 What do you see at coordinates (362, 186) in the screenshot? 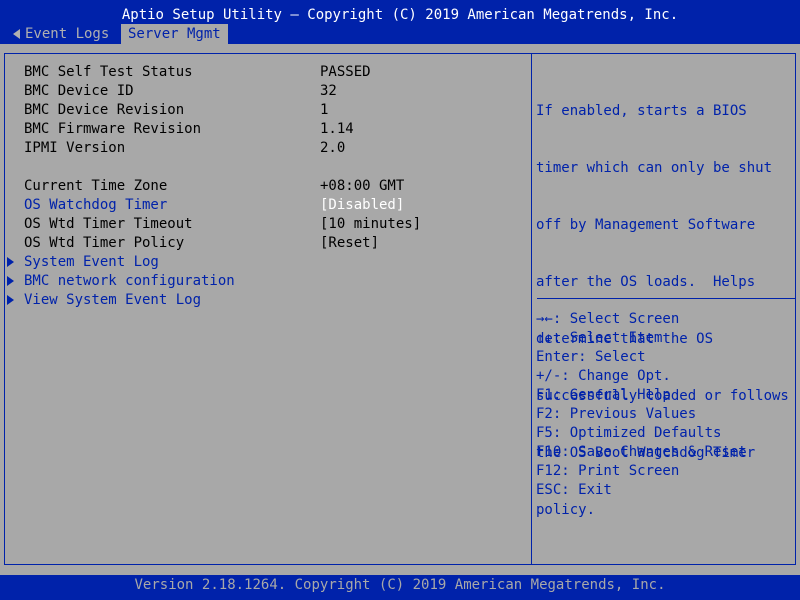
I see `current-time-zone-value: +08:00 GMT` at bounding box center [362, 186].